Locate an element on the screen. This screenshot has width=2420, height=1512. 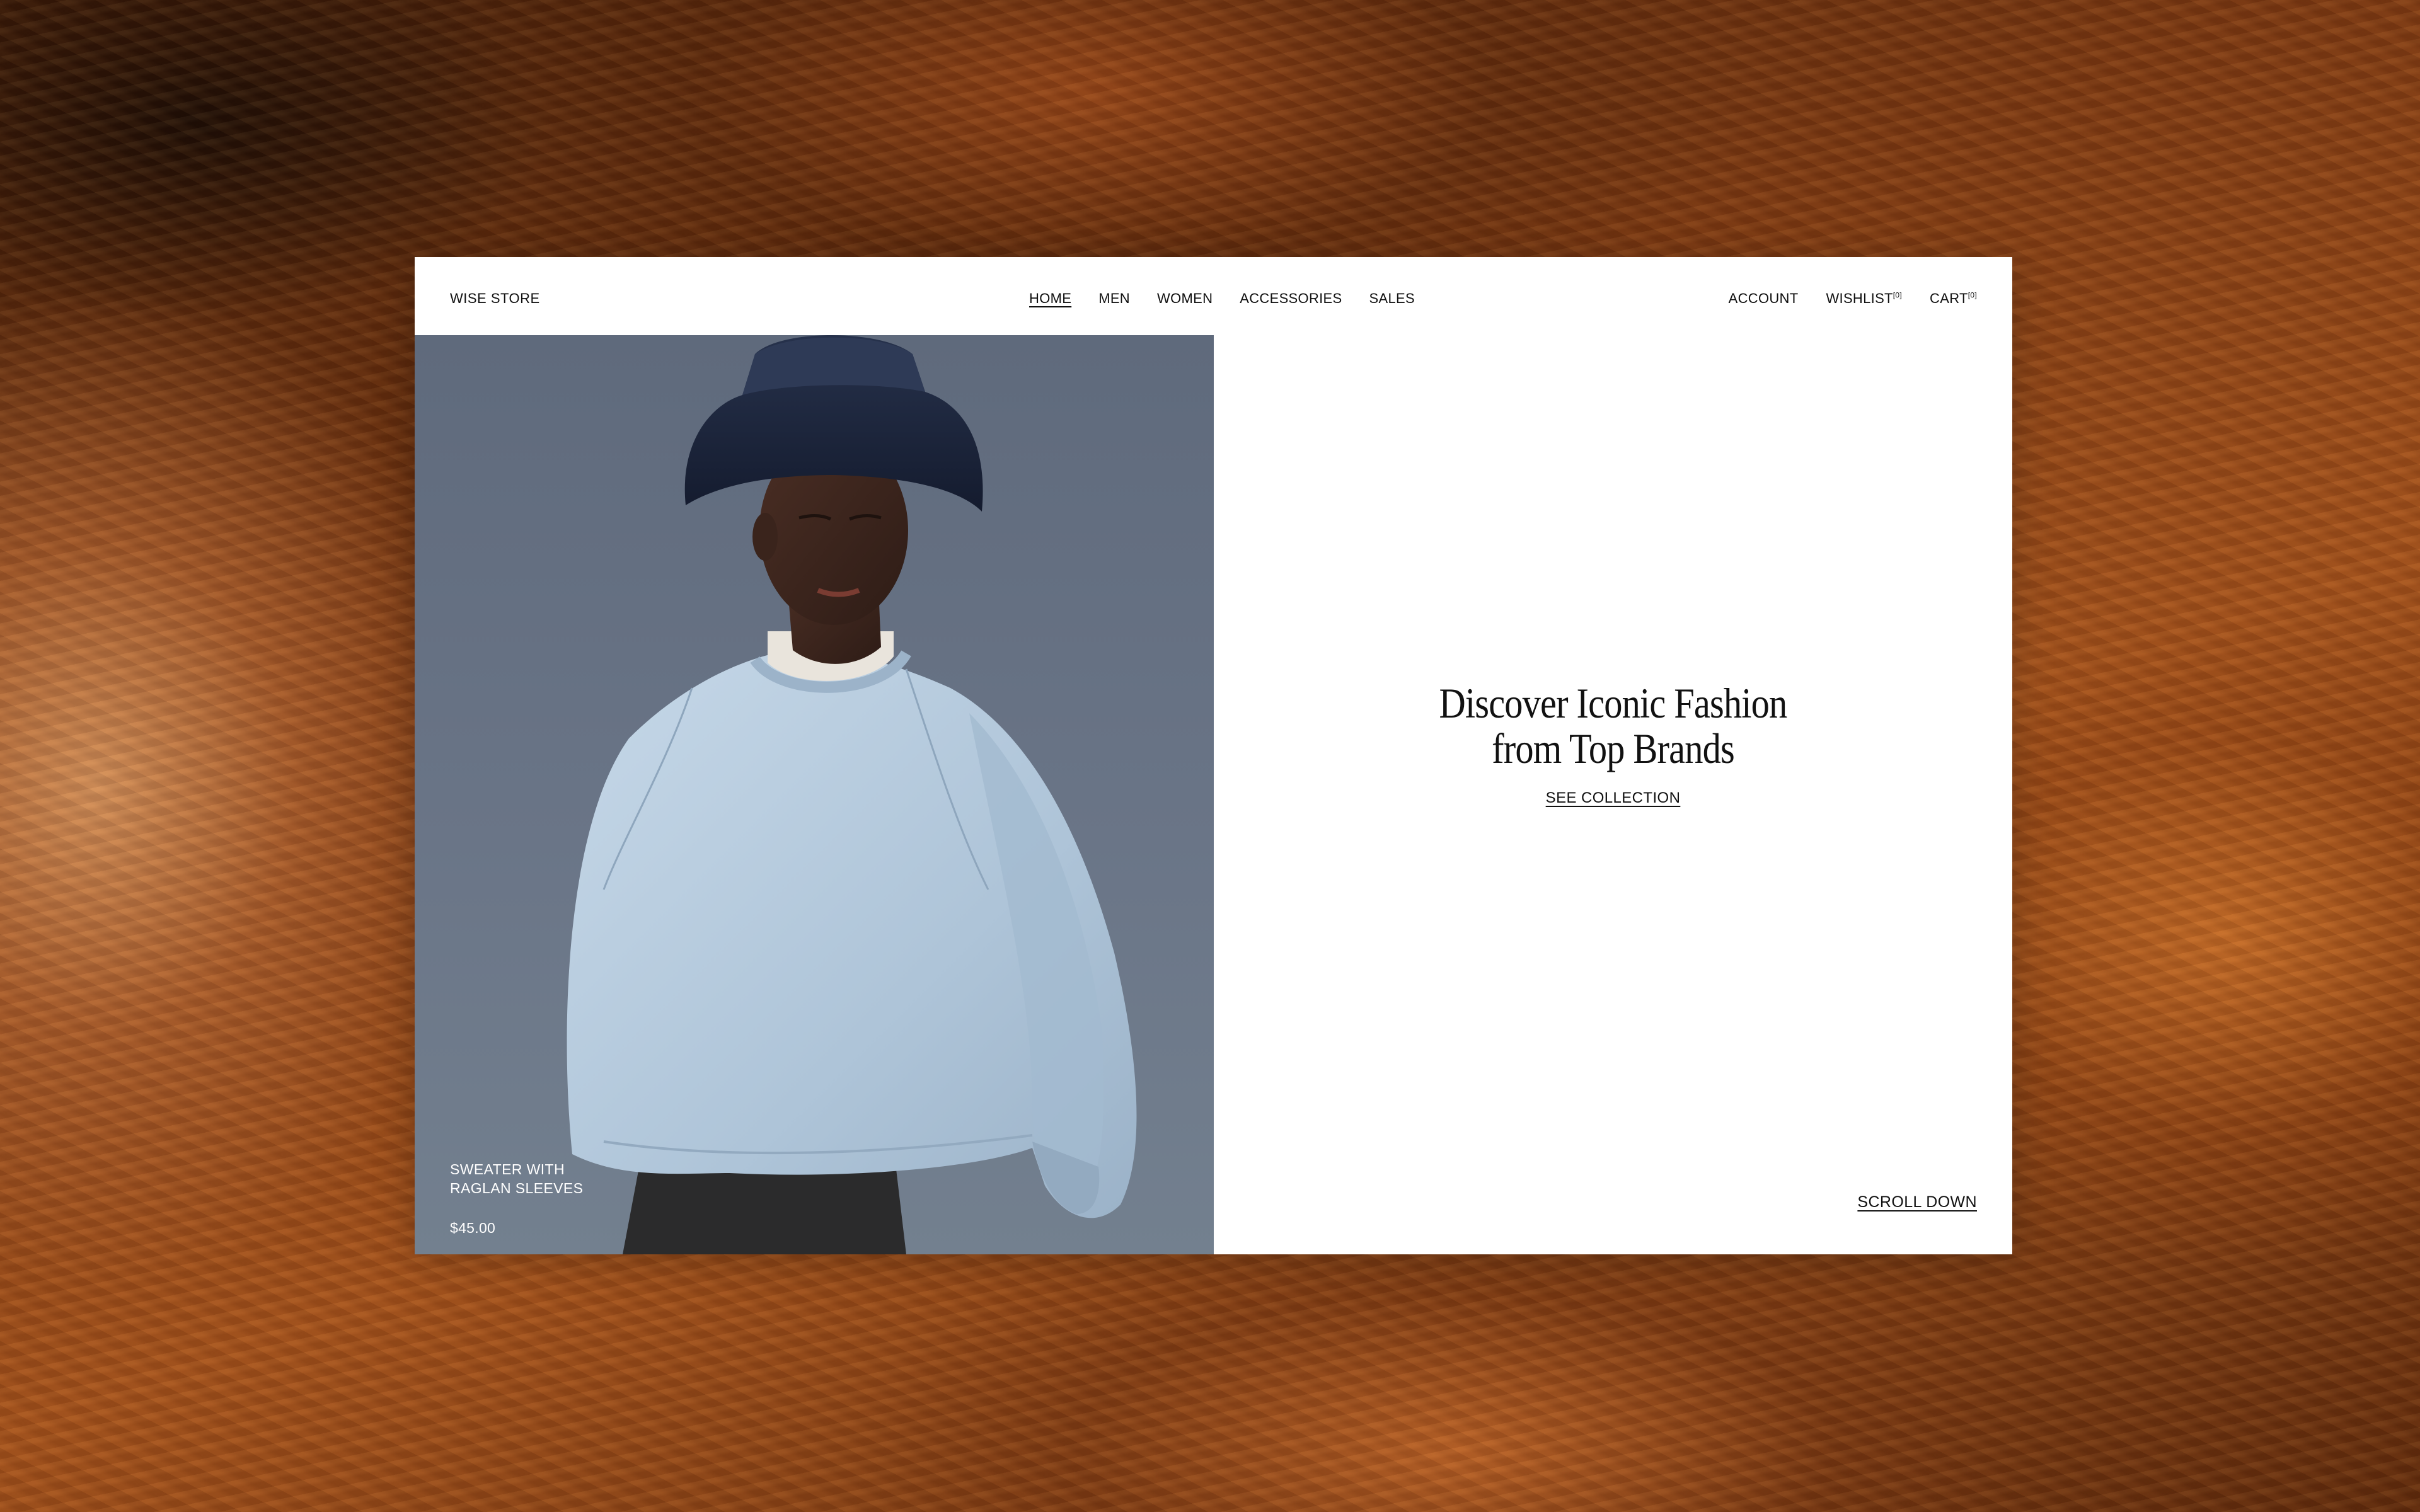
hero-title-line-1: Discover Iconic Fashion is located at coordinates (1614, 703).